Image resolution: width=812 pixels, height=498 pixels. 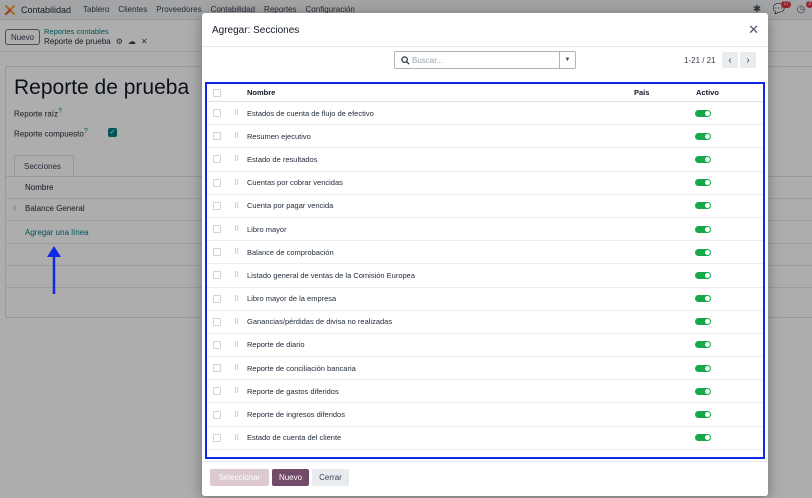 I want to click on column-header-active: Activo, so click(x=707, y=92).